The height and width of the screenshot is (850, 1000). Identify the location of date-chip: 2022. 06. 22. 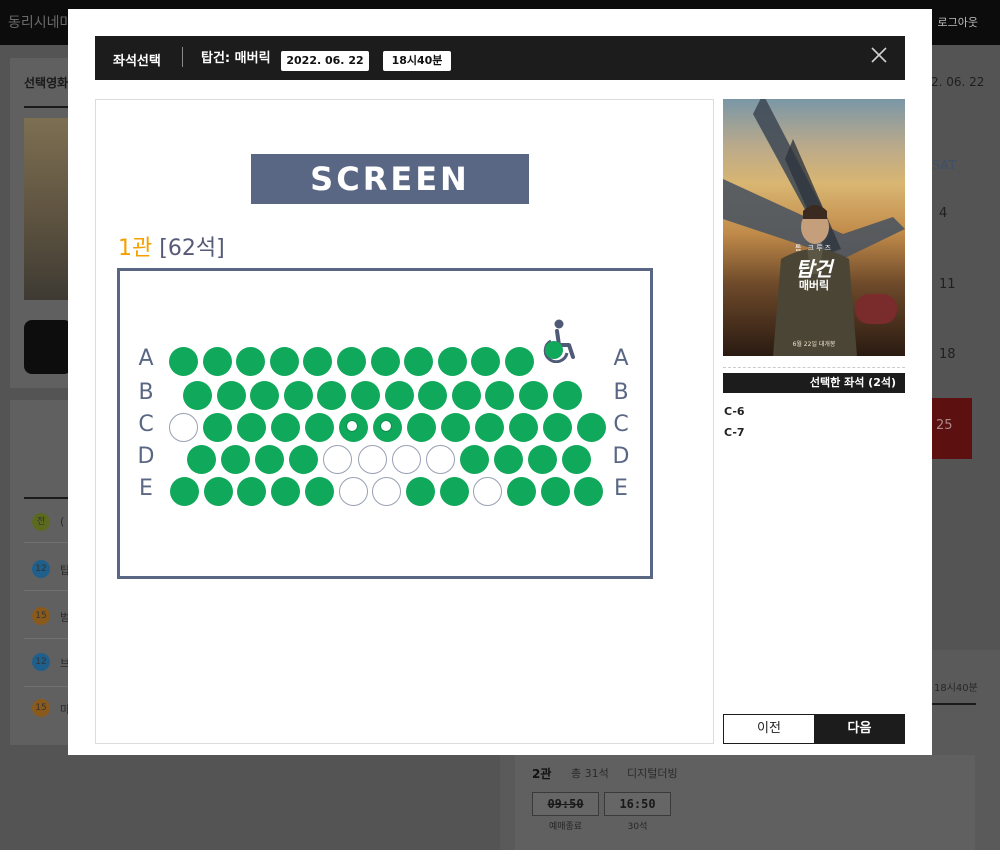
(325, 61).